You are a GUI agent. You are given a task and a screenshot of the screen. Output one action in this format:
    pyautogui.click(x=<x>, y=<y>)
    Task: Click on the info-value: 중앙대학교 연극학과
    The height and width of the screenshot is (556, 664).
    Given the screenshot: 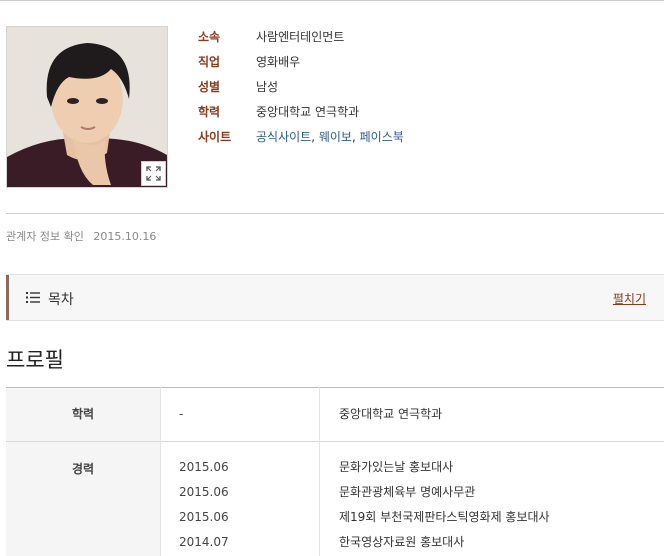 What is the action you would take?
    pyautogui.click(x=307, y=111)
    